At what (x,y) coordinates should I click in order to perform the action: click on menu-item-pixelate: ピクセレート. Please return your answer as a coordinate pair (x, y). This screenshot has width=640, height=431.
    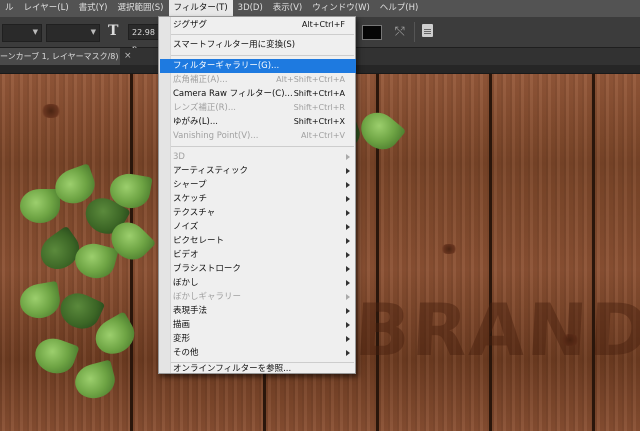
    Looking at the image, I should click on (263, 241).